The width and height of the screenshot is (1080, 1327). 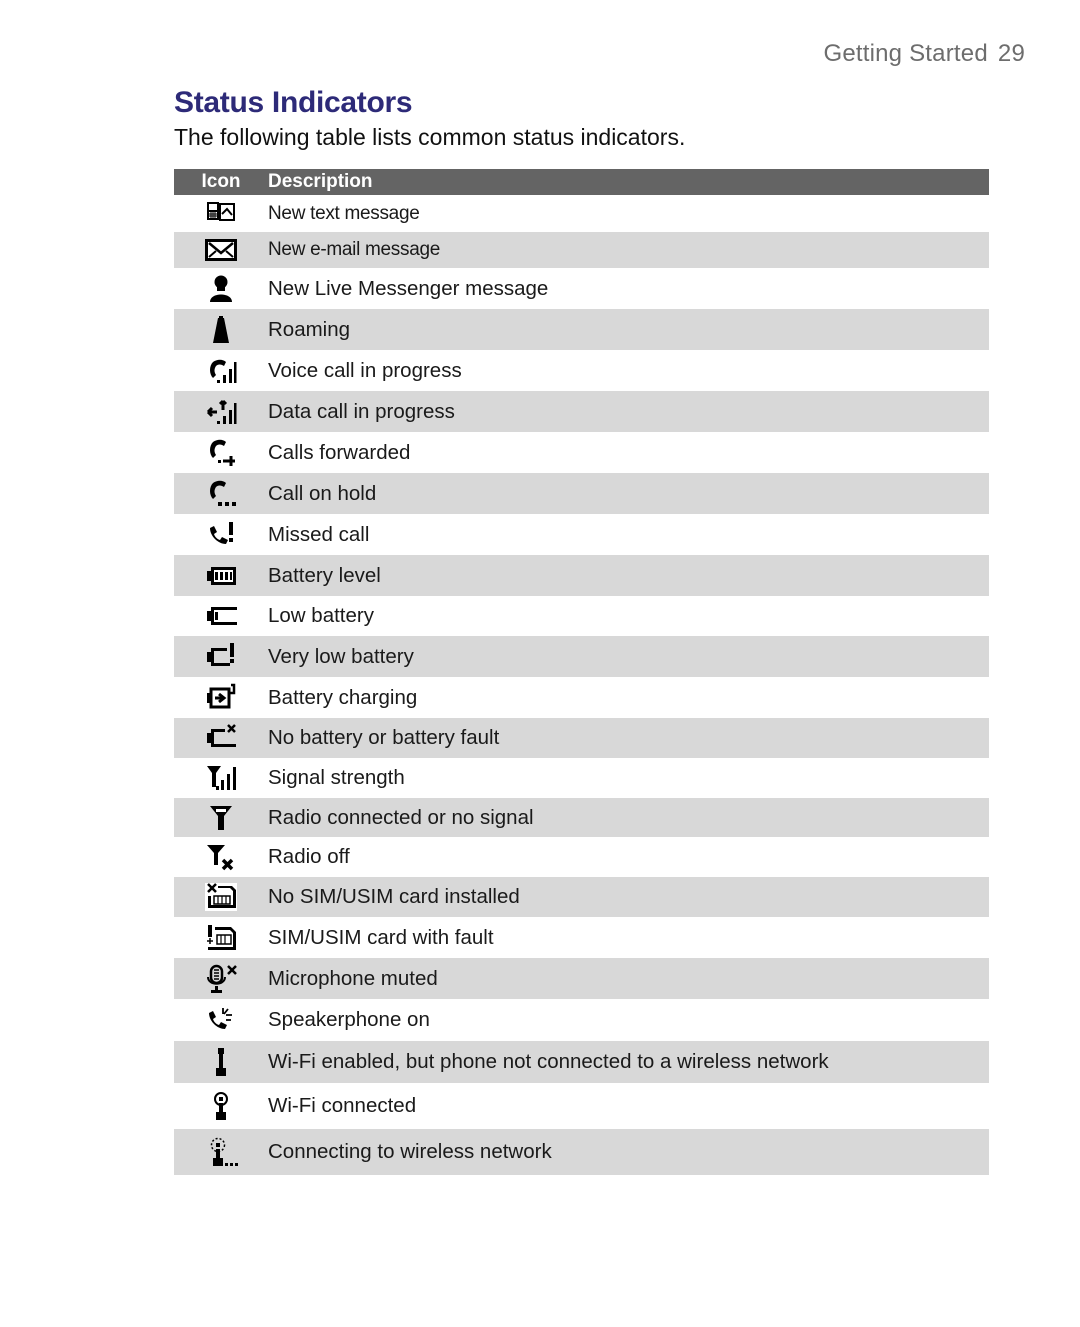 I want to click on table-row: Data call in progress, so click(x=581, y=411).